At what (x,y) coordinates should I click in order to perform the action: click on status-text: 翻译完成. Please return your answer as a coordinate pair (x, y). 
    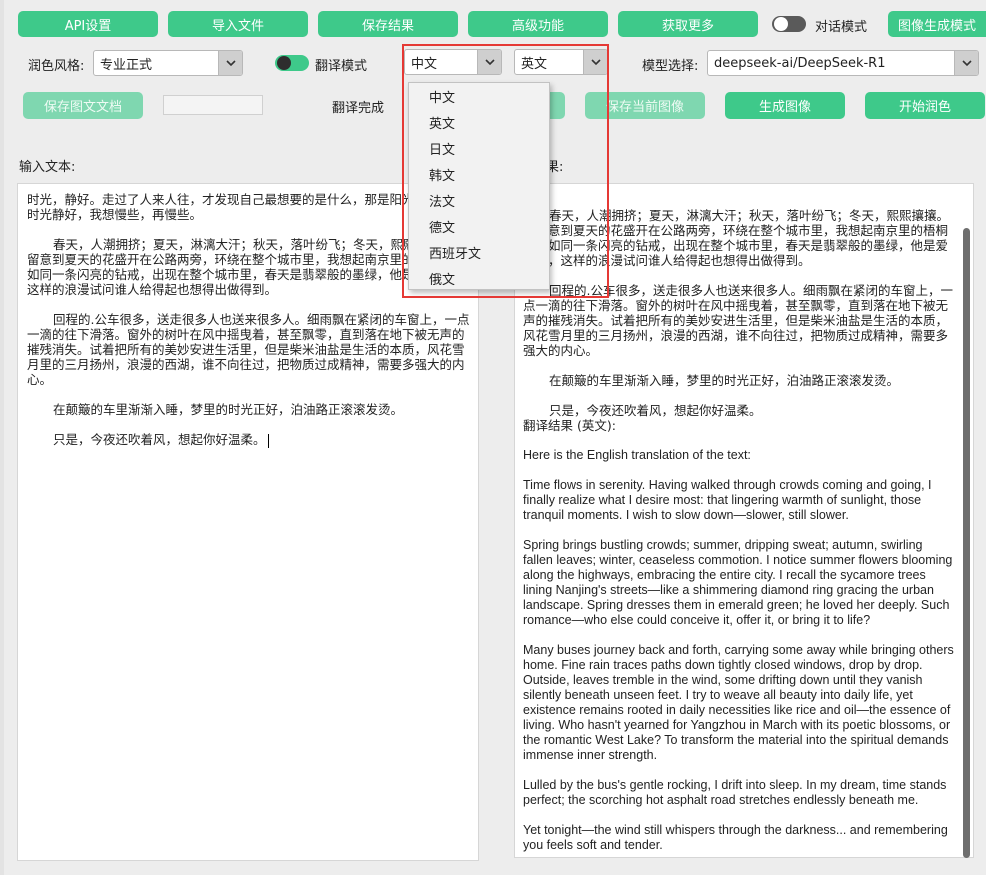
    Looking at the image, I should click on (358, 108).